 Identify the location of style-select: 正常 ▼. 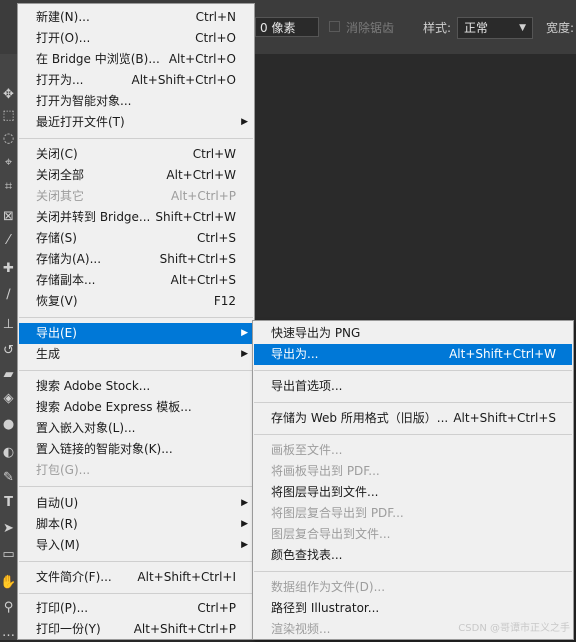
(495, 28).